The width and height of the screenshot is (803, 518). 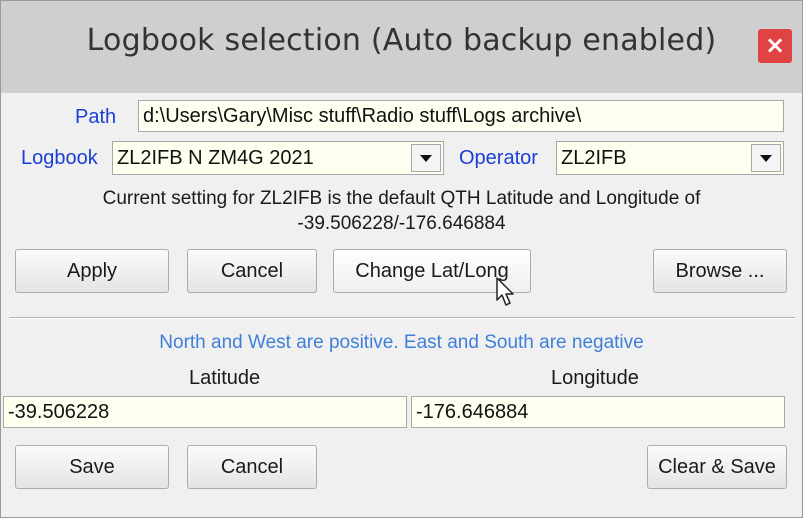 I want to click on cancel-button-bottom: Cancel, so click(x=252, y=467).